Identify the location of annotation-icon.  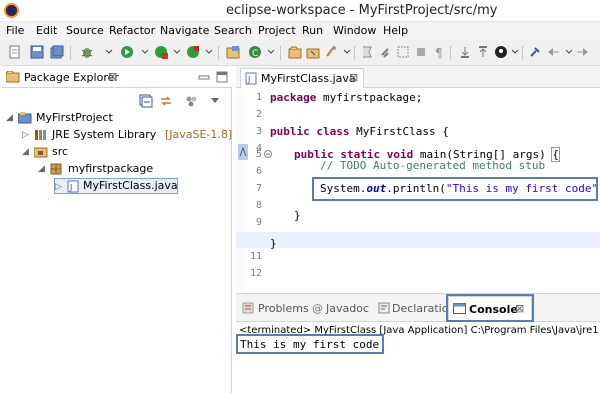
(367, 52).